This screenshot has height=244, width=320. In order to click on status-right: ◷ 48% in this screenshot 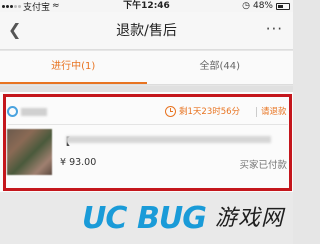, I will do `click(266, 6)`.